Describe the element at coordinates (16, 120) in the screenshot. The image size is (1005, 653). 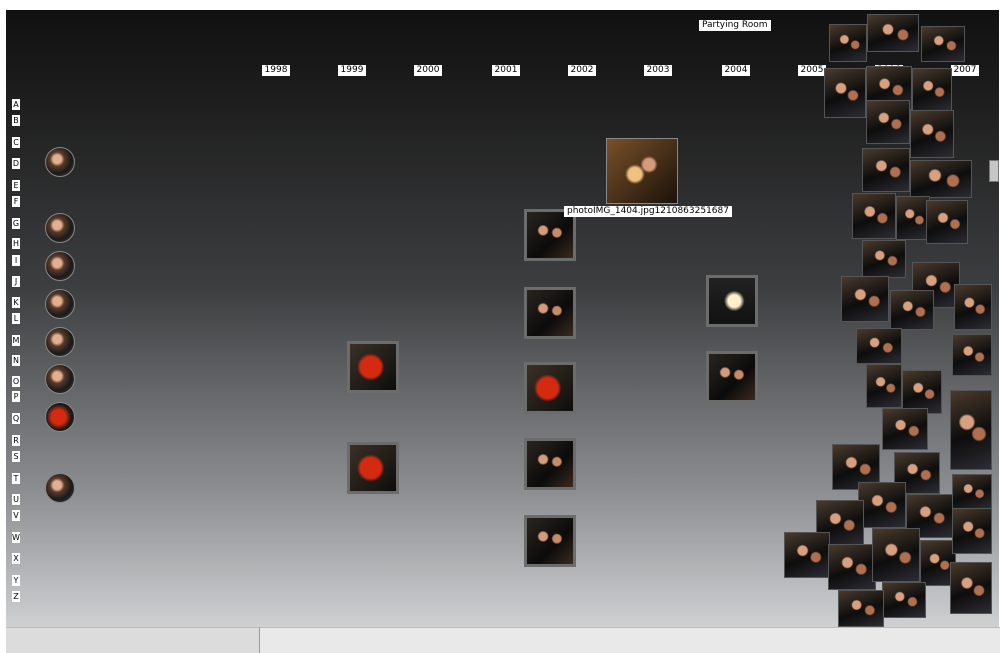
I see `index-letter-b: B` at that location.